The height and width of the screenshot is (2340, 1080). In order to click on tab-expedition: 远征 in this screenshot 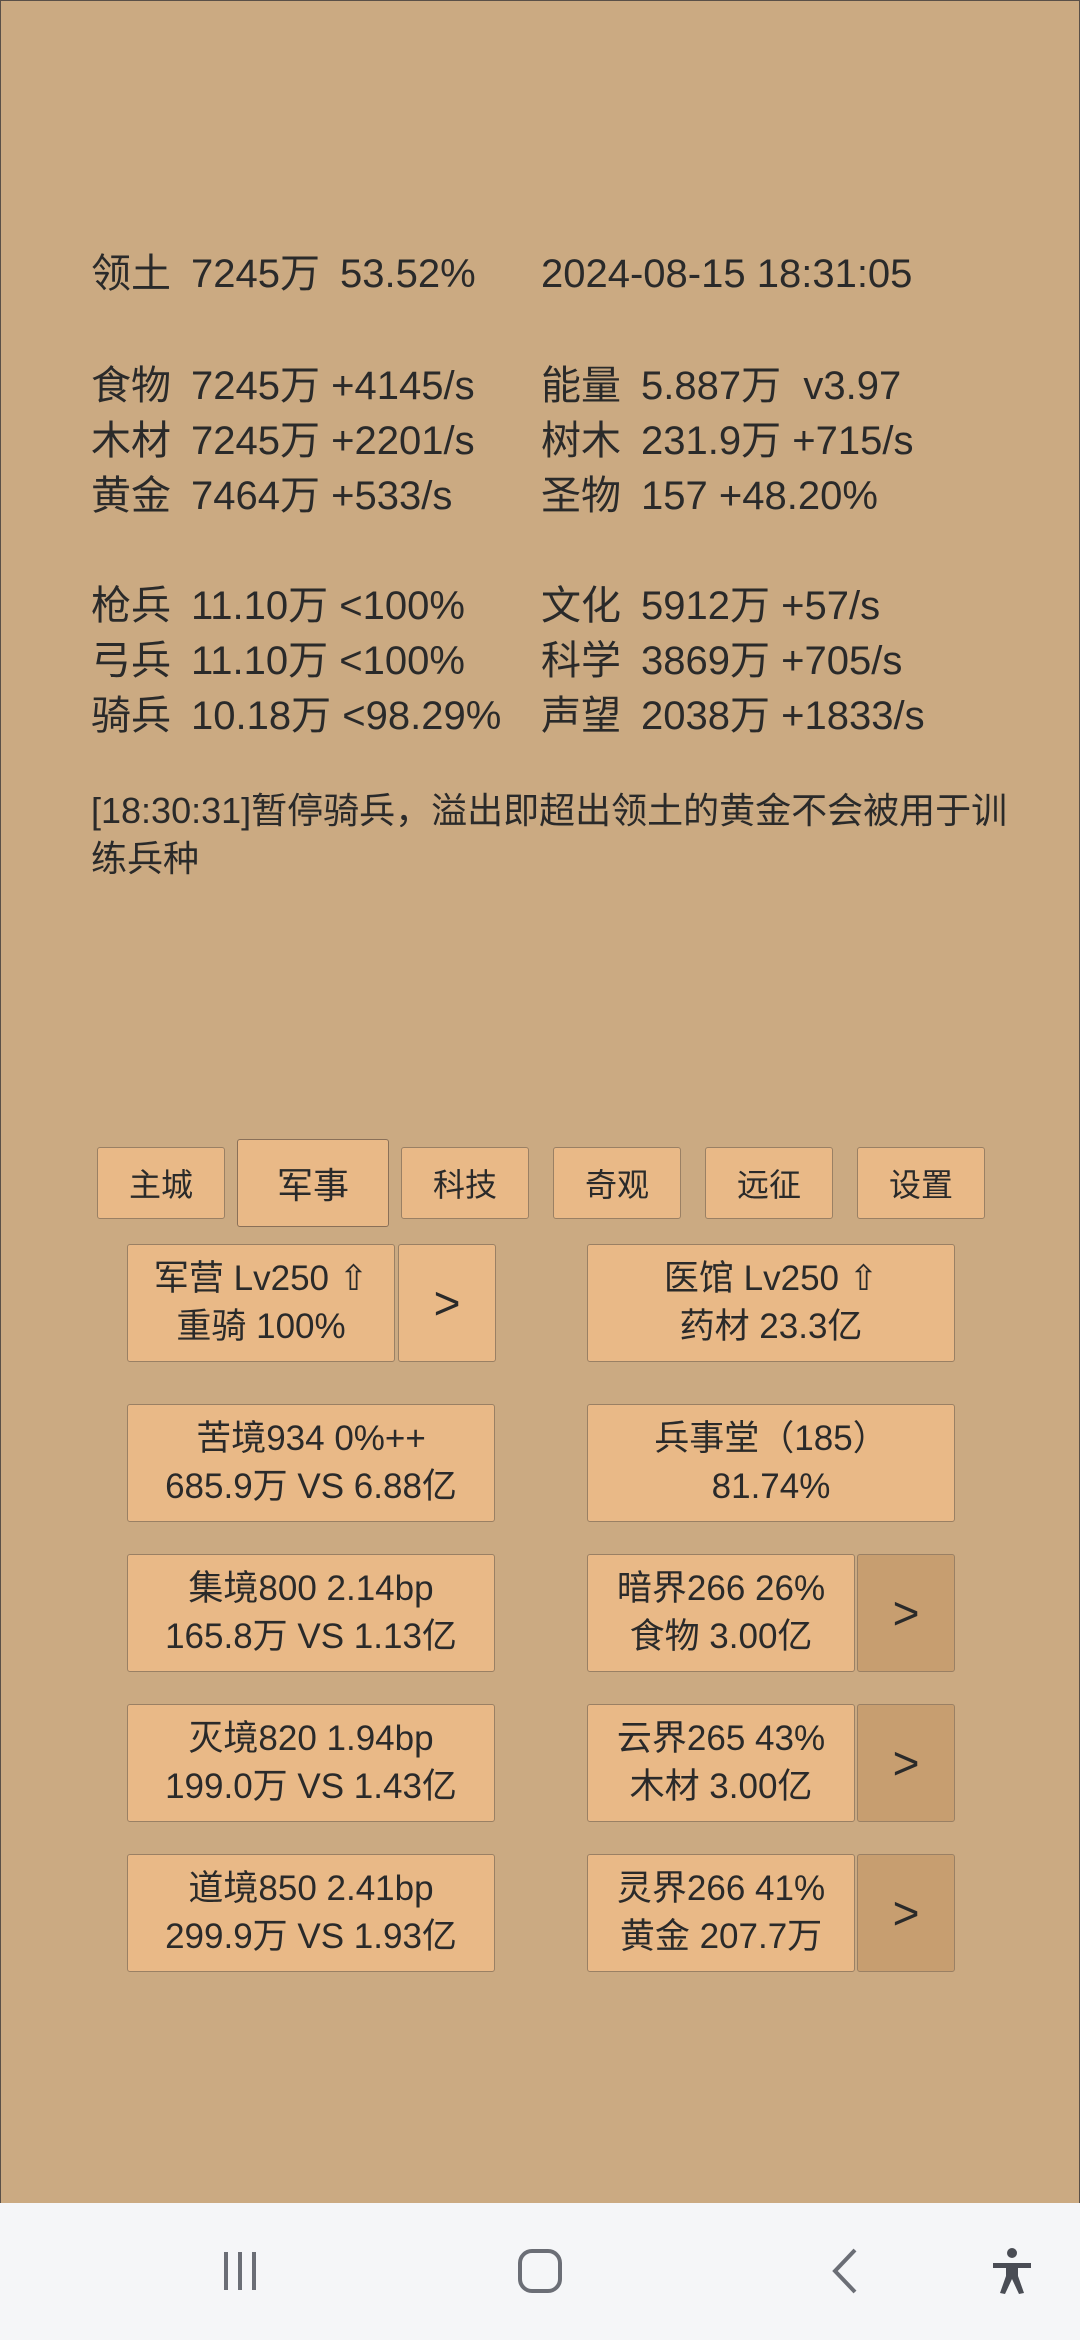, I will do `click(769, 1183)`.